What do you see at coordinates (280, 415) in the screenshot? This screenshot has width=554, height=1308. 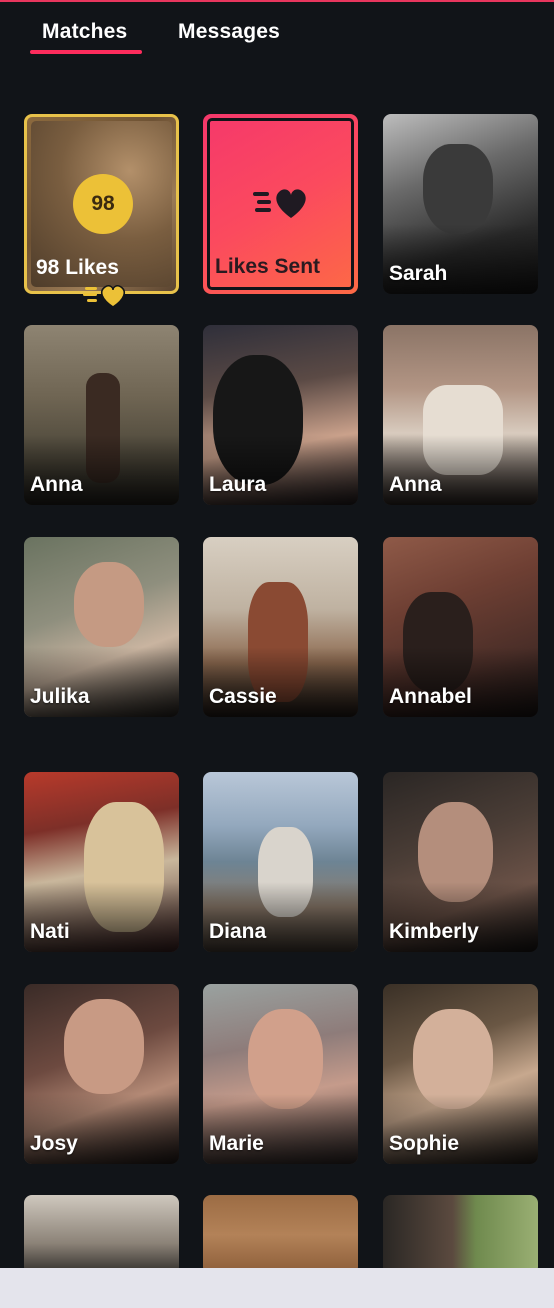 I see `match-card-laura: Laura` at bounding box center [280, 415].